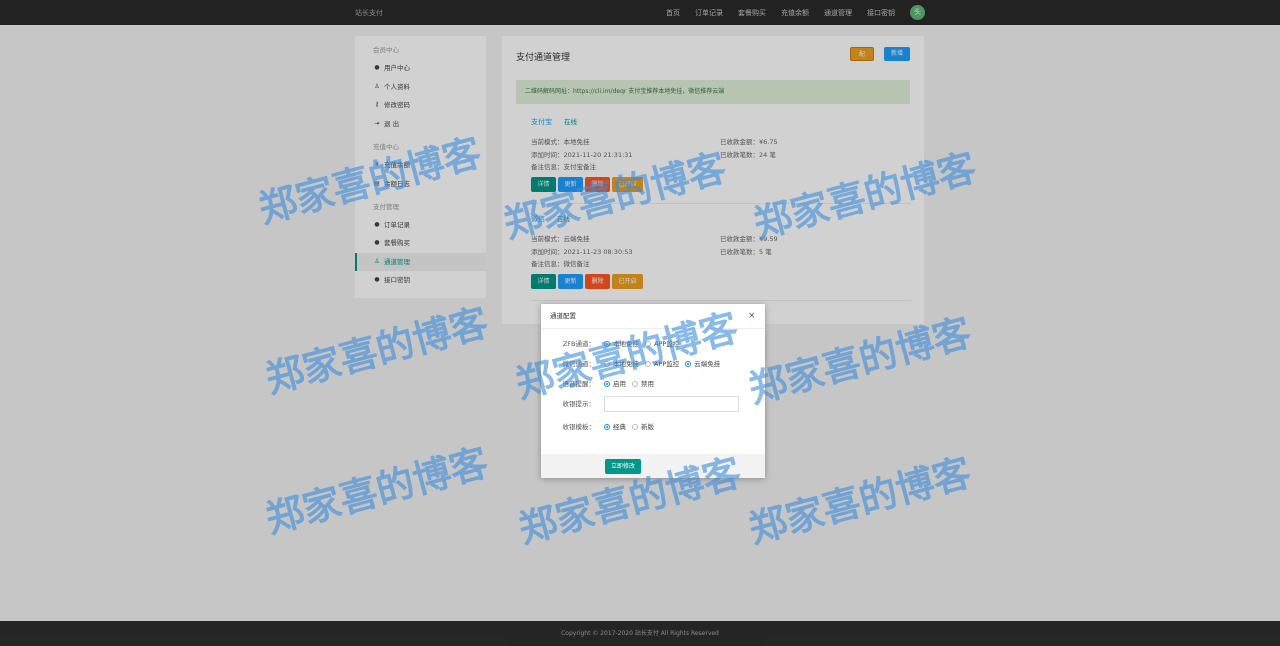  Describe the element at coordinates (653, 466) in the screenshot. I see `dialog-footer: 立即修改` at that location.